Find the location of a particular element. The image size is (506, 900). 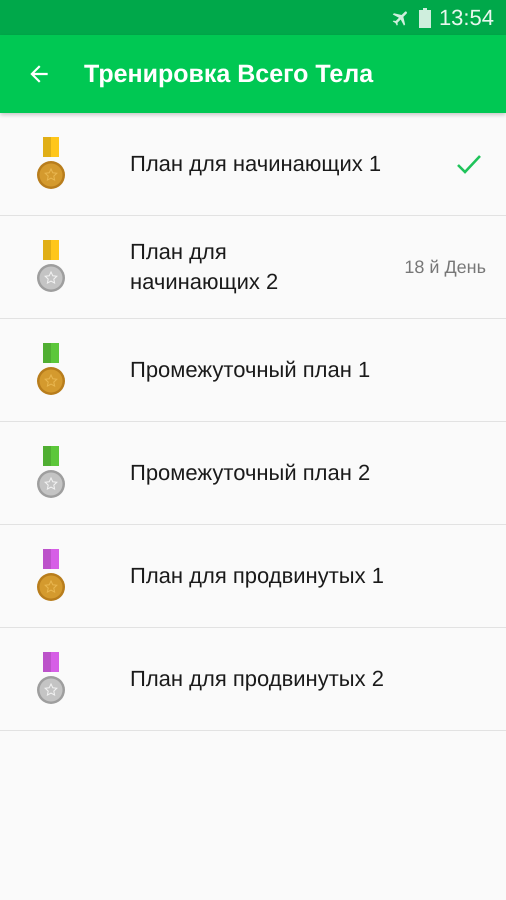

plan-item: Промежуточный план 1 is located at coordinates (253, 370).